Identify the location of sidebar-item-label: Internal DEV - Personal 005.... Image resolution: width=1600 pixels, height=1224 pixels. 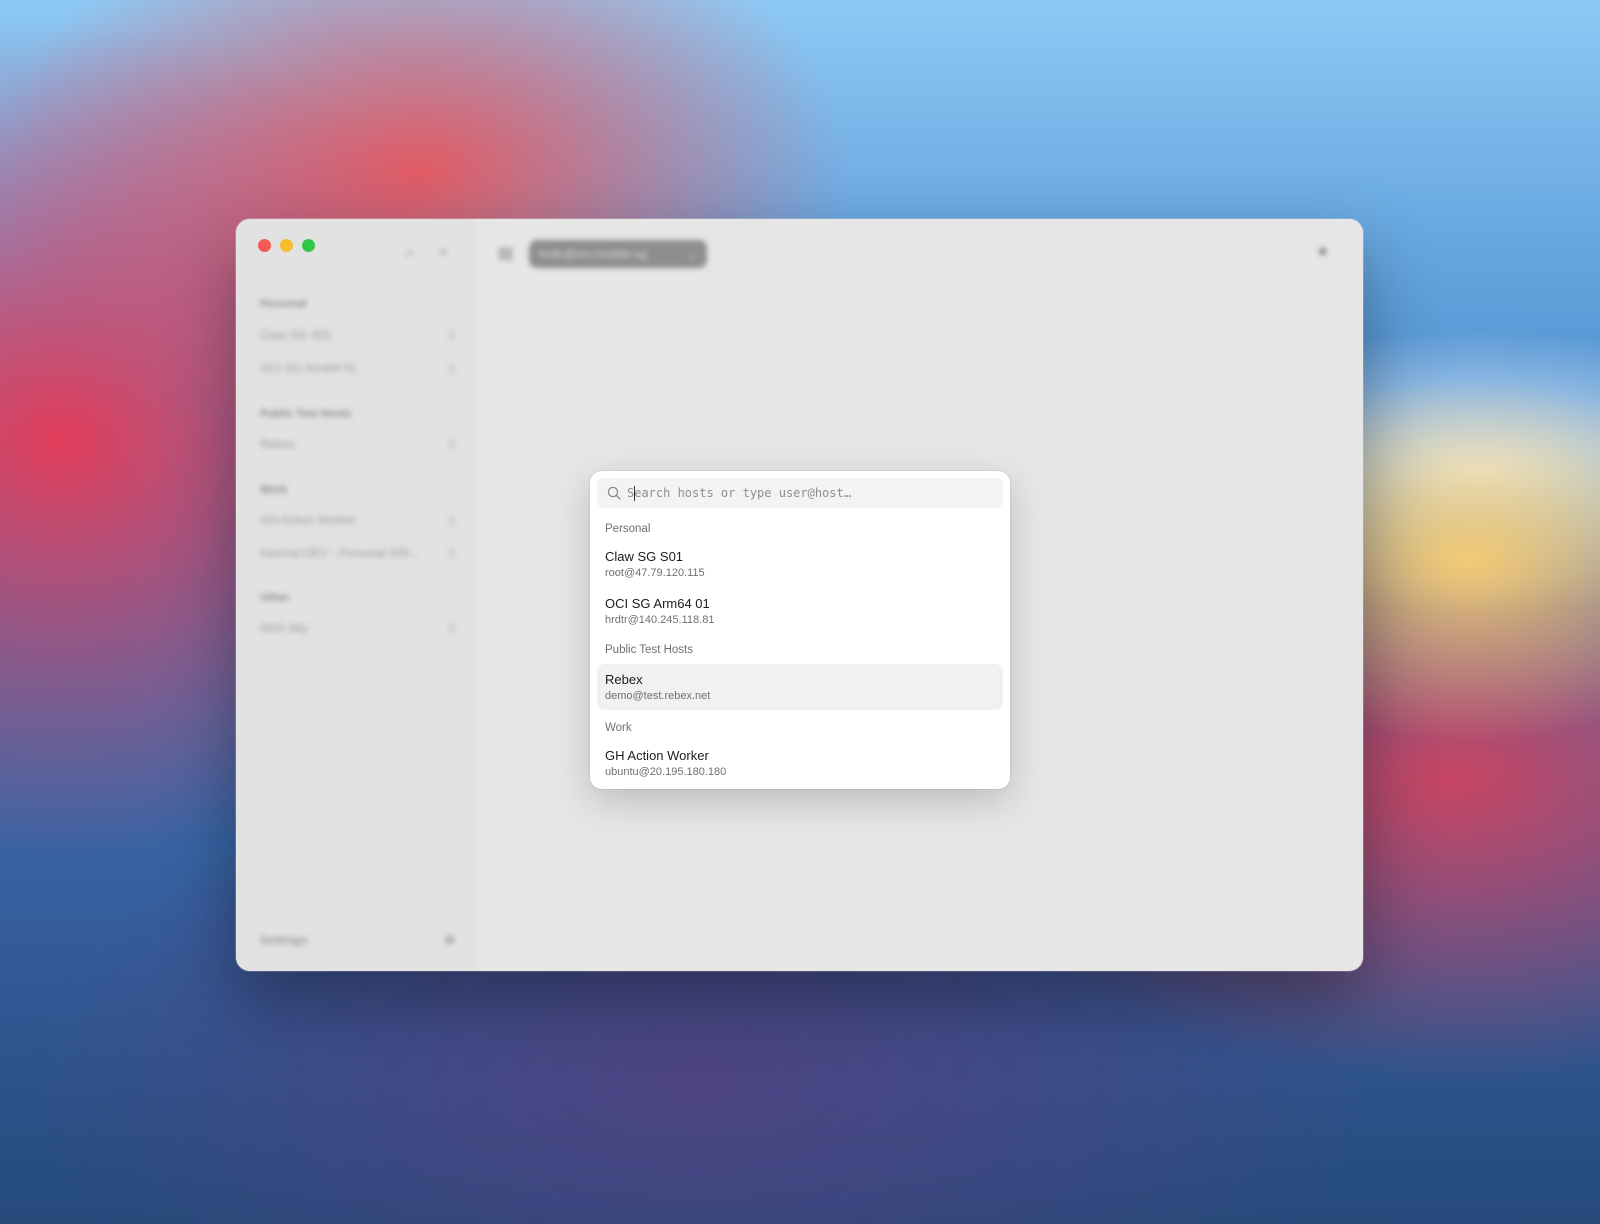
(340, 553).